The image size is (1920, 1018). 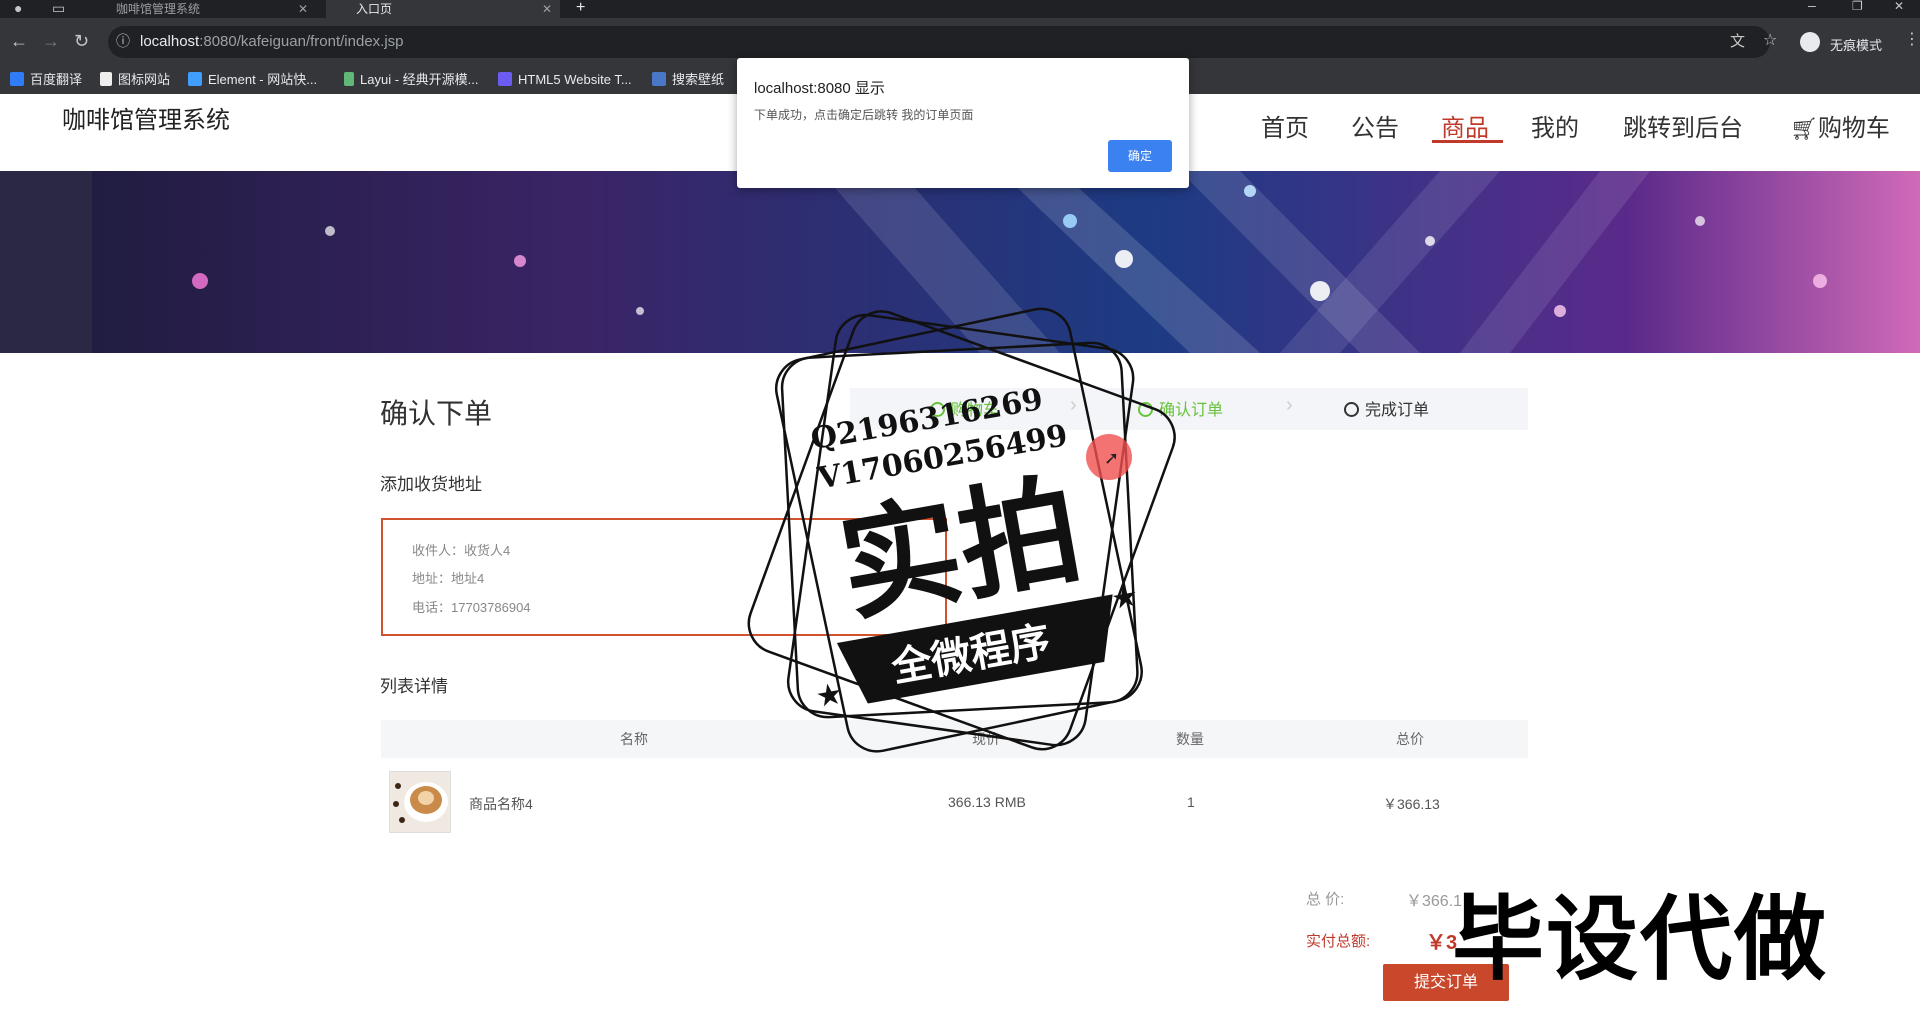 What do you see at coordinates (1683, 125) in the screenshot?
I see `nav-admin: 跳转到后台` at bounding box center [1683, 125].